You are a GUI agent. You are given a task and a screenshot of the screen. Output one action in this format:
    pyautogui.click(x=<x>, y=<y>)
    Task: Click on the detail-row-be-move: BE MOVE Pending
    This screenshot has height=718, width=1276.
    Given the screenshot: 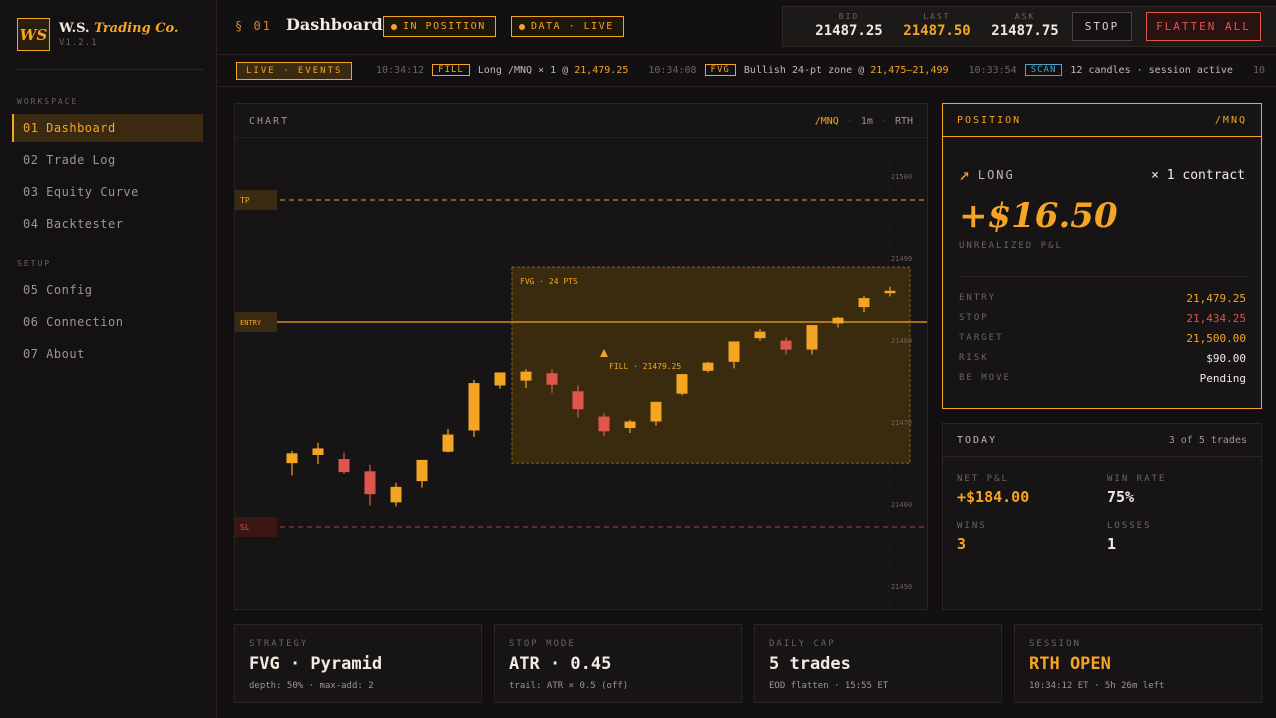 What is the action you would take?
    pyautogui.click(x=1102, y=378)
    